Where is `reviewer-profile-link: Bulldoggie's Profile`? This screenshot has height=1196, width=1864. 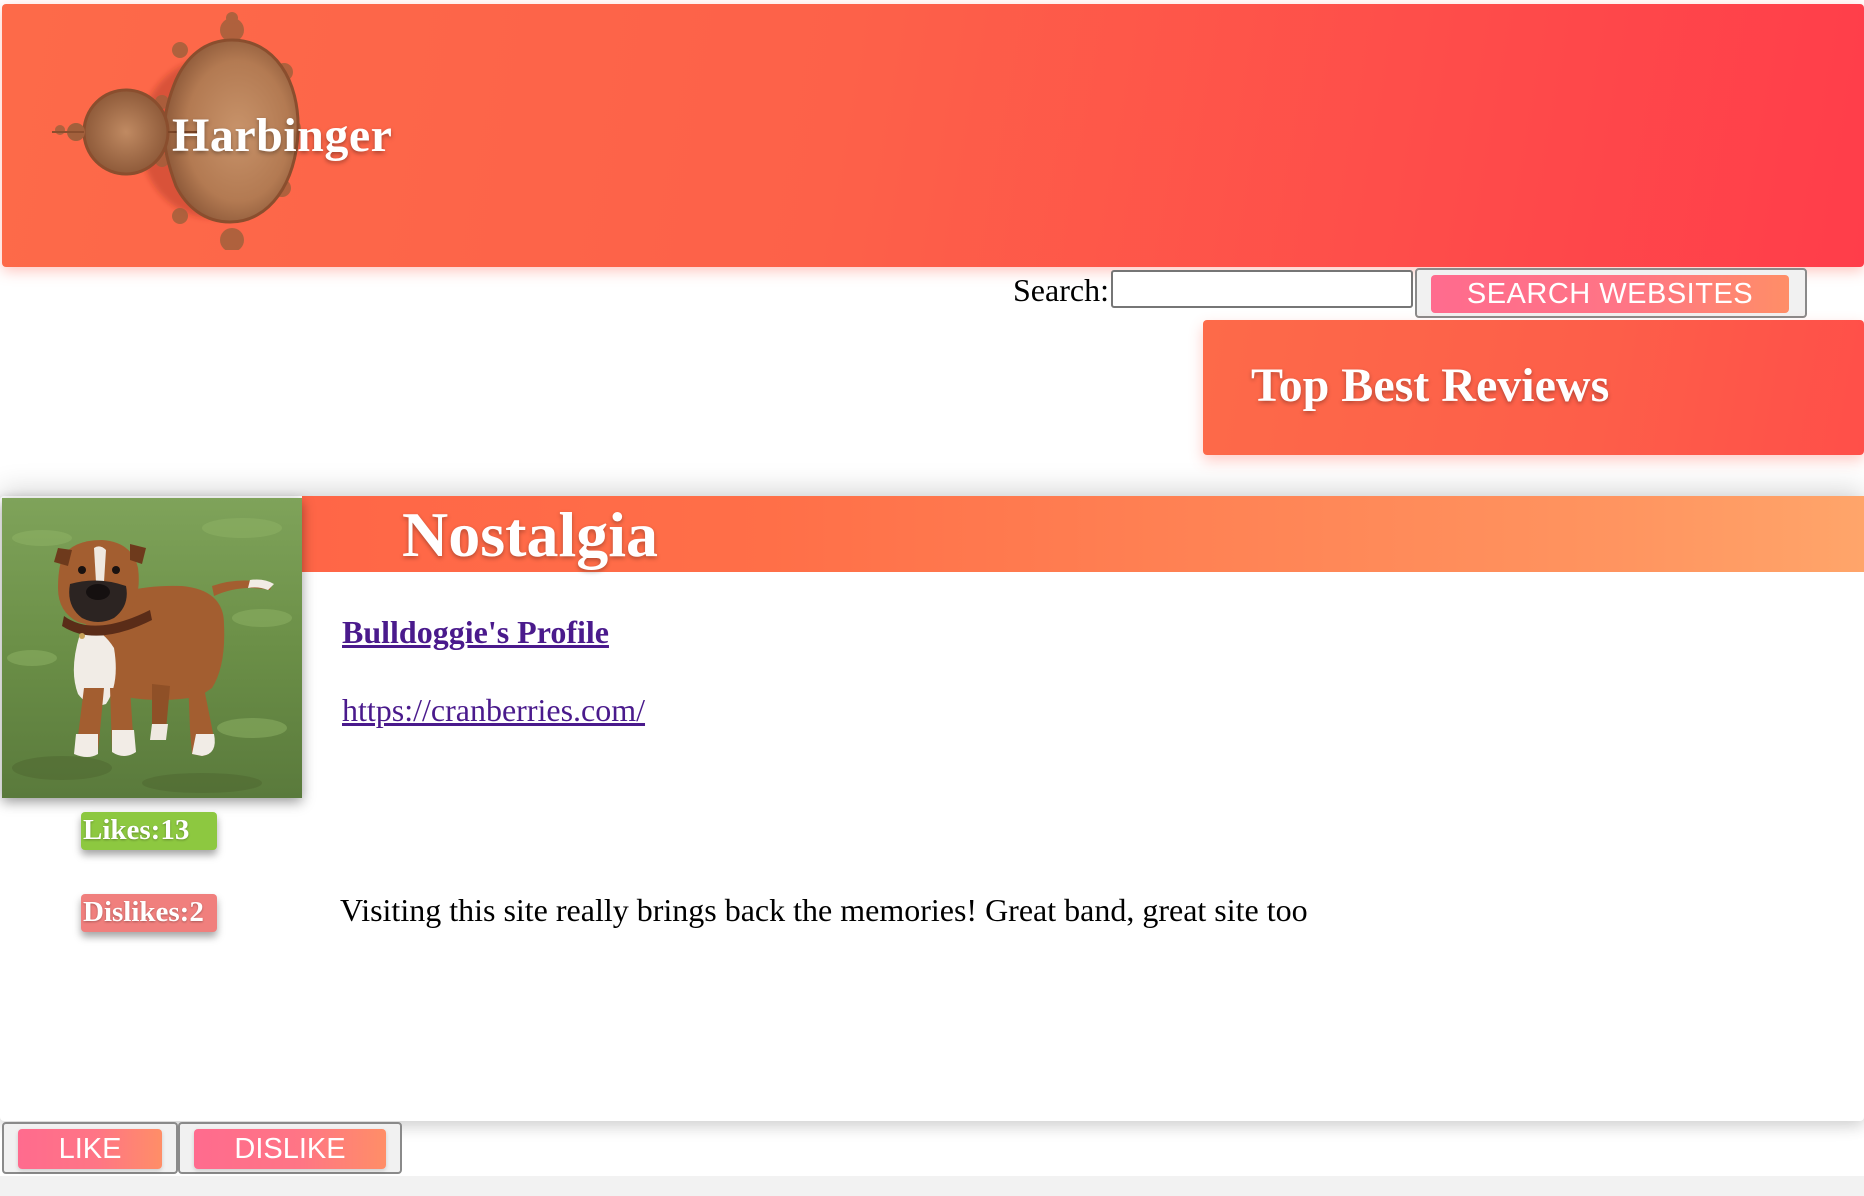
reviewer-profile-link: Bulldoggie's Profile is located at coordinates (475, 632).